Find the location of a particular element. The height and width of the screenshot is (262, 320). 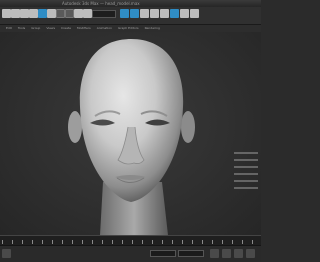

menu-item: Rendering is located at coordinates (152, 28).